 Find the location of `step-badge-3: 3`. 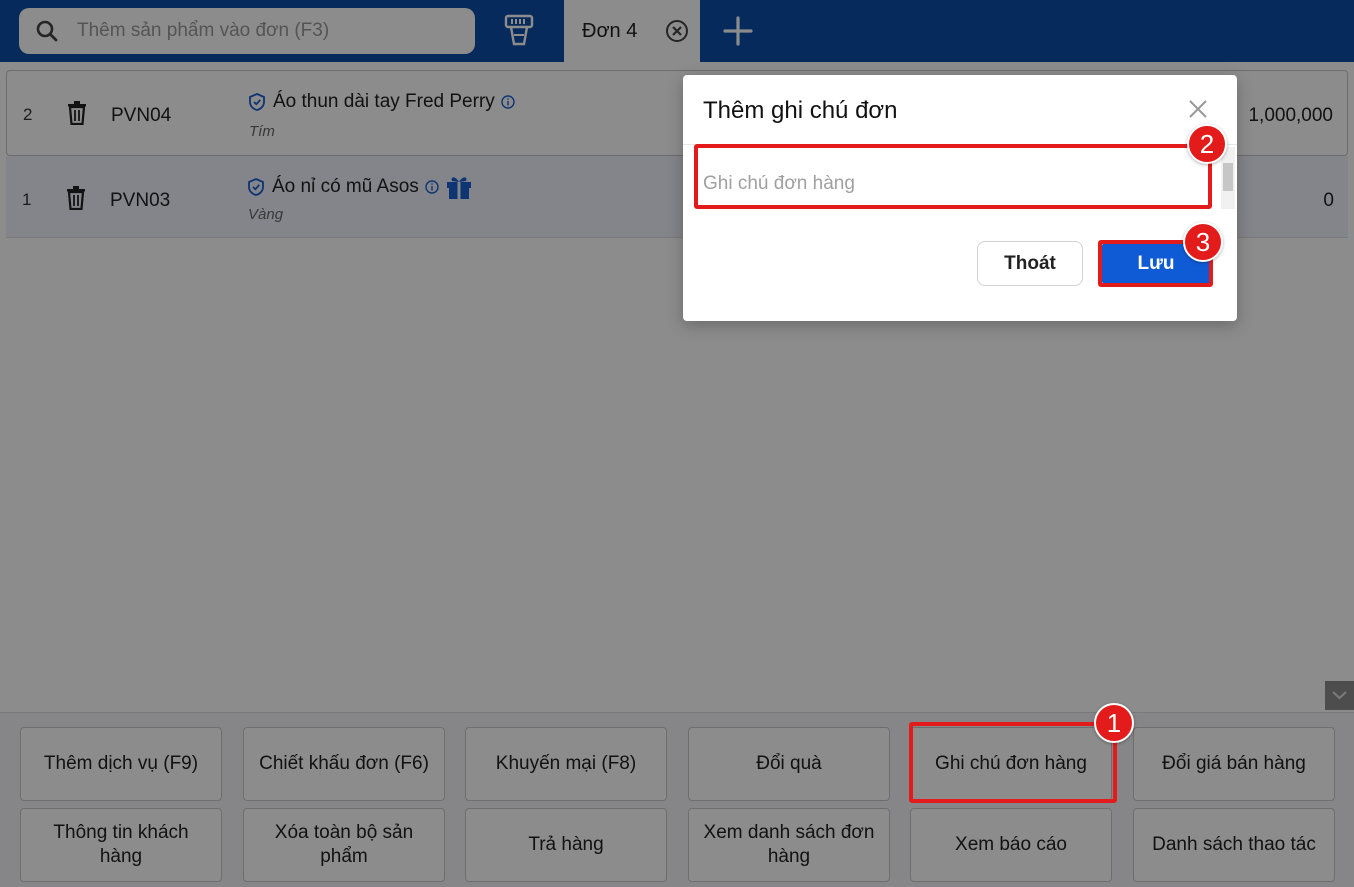

step-badge-3: 3 is located at coordinates (1203, 242).